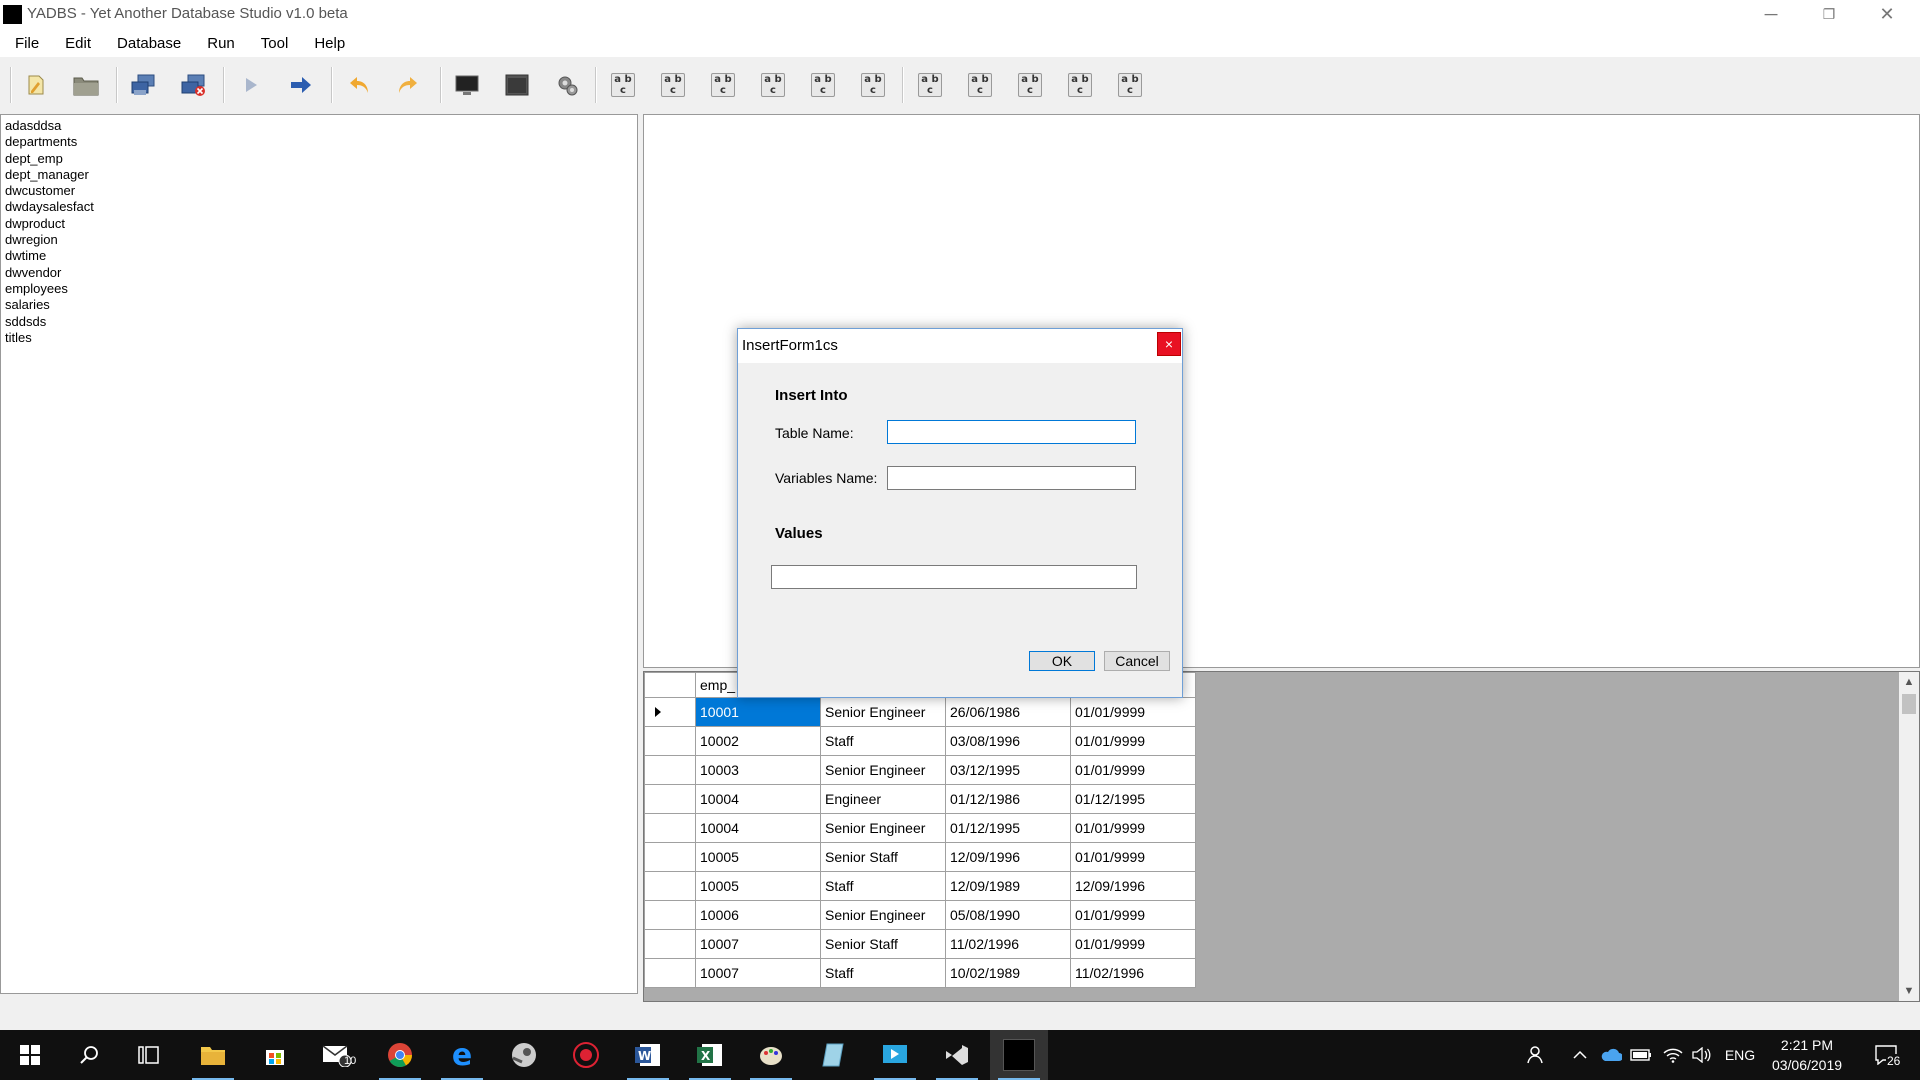 This screenshot has height=1080, width=1920. Describe the element at coordinates (517, 85) in the screenshot. I see `window-icon` at that location.